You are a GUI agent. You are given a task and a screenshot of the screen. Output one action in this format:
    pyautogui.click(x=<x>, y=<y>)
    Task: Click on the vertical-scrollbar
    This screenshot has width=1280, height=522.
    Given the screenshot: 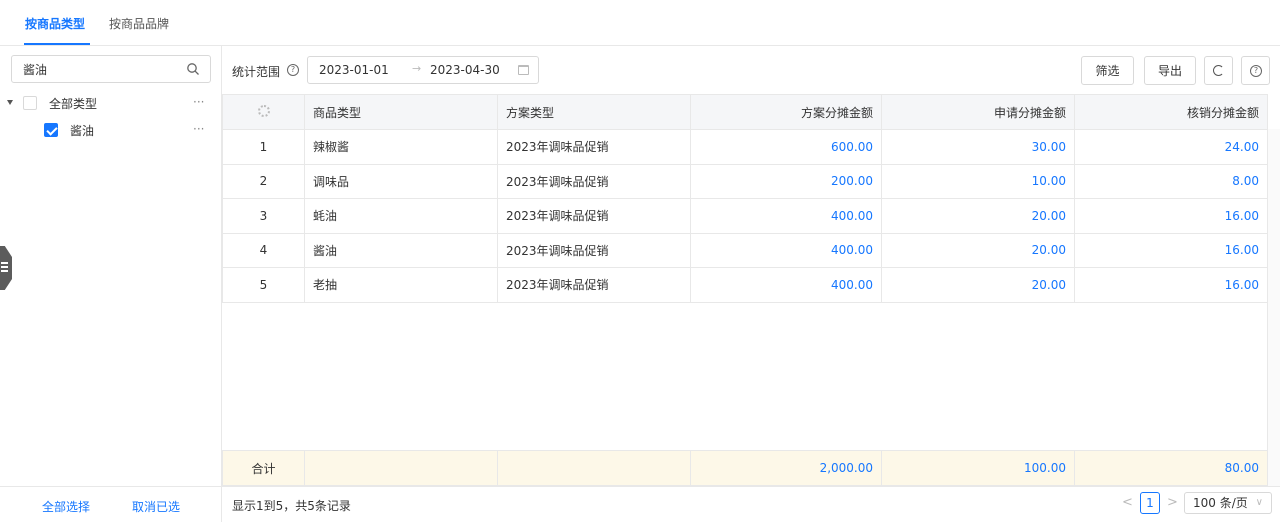 What is the action you would take?
    pyautogui.click(x=1273, y=307)
    